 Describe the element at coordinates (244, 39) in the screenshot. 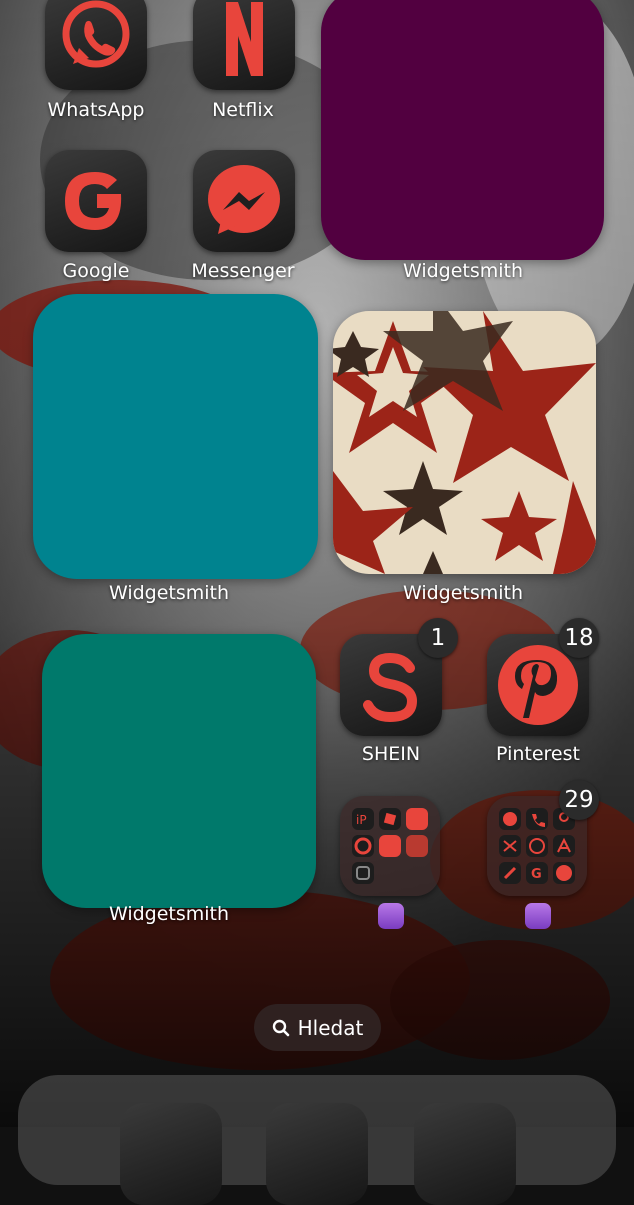

I see `netflix-icon` at that location.